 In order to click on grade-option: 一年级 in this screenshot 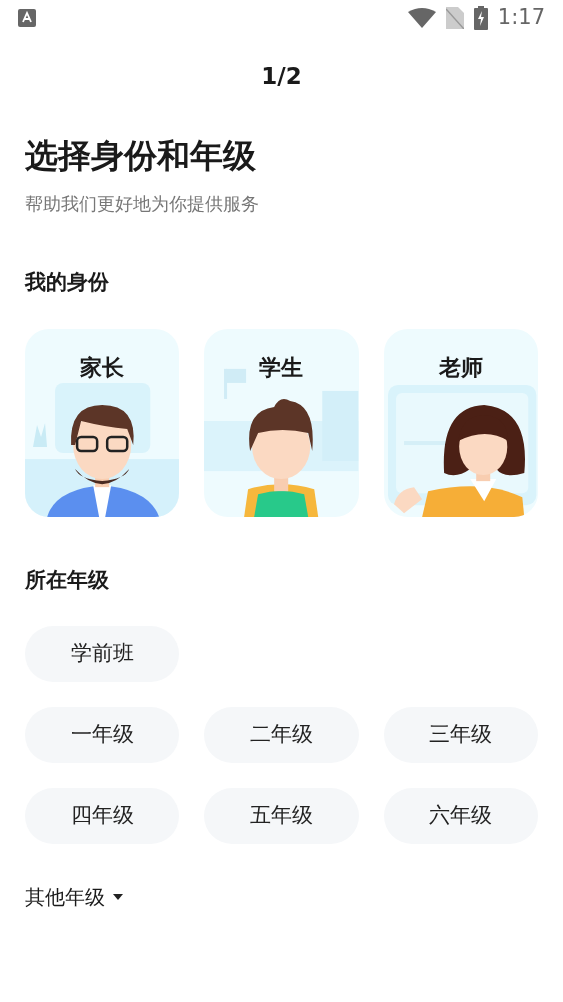, I will do `click(102, 735)`.